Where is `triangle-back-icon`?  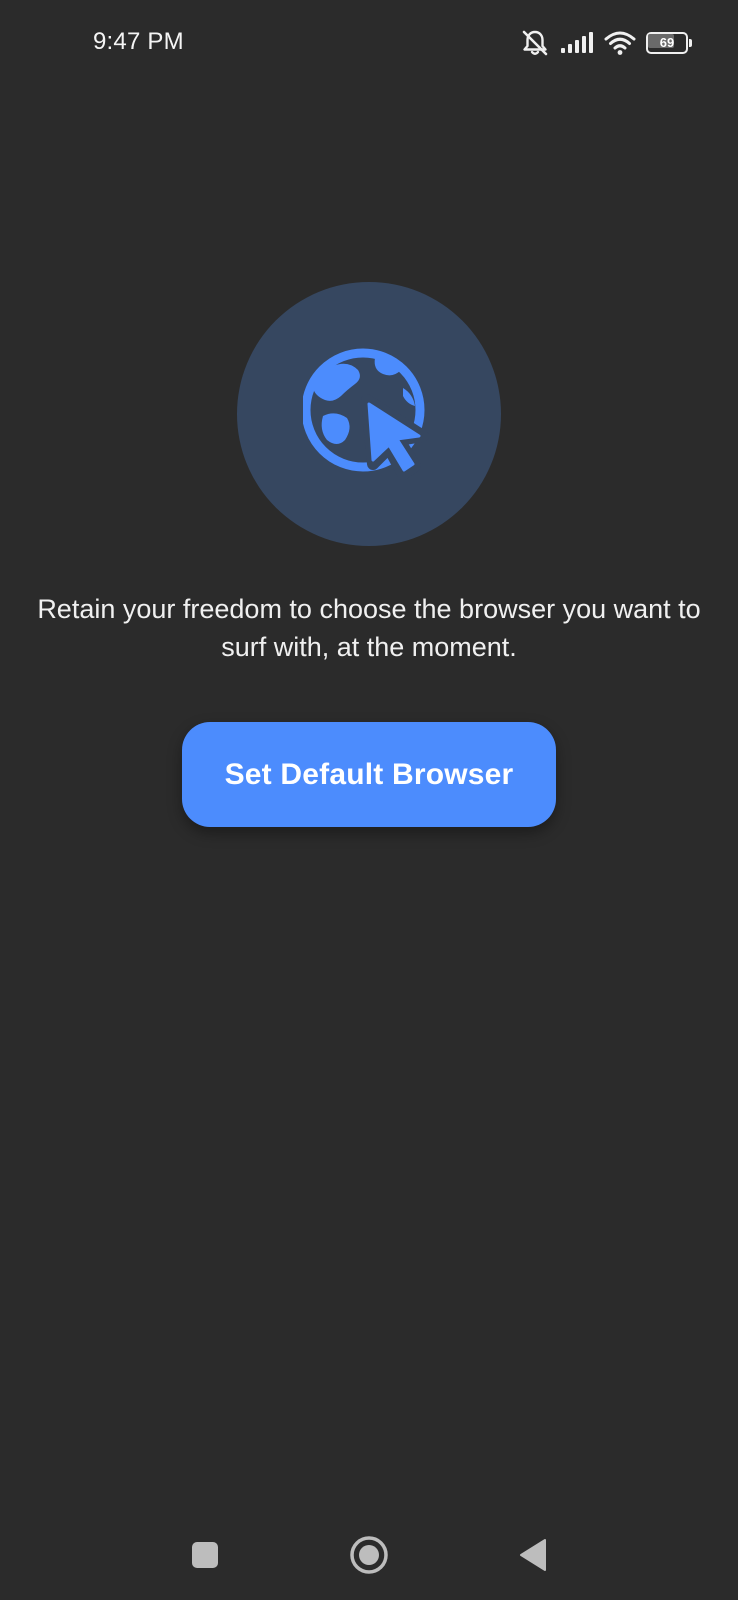
triangle-back-icon is located at coordinates (533, 1555).